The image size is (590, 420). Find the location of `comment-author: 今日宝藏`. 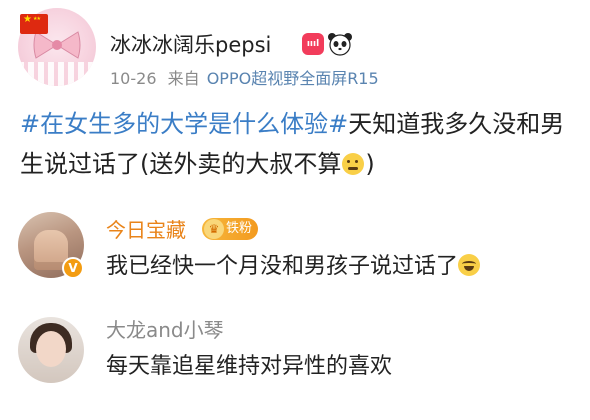

comment-author: 今日宝藏 is located at coordinates (146, 230).